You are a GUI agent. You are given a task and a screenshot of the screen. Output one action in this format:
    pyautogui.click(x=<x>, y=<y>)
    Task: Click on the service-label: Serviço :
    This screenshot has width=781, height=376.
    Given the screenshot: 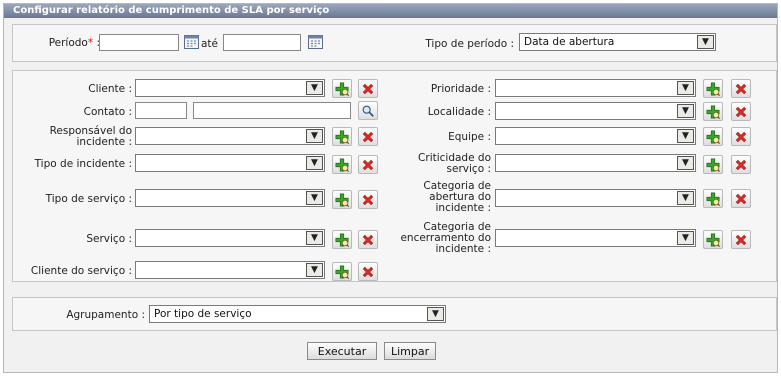 What is the action you would take?
    pyautogui.click(x=109, y=239)
    